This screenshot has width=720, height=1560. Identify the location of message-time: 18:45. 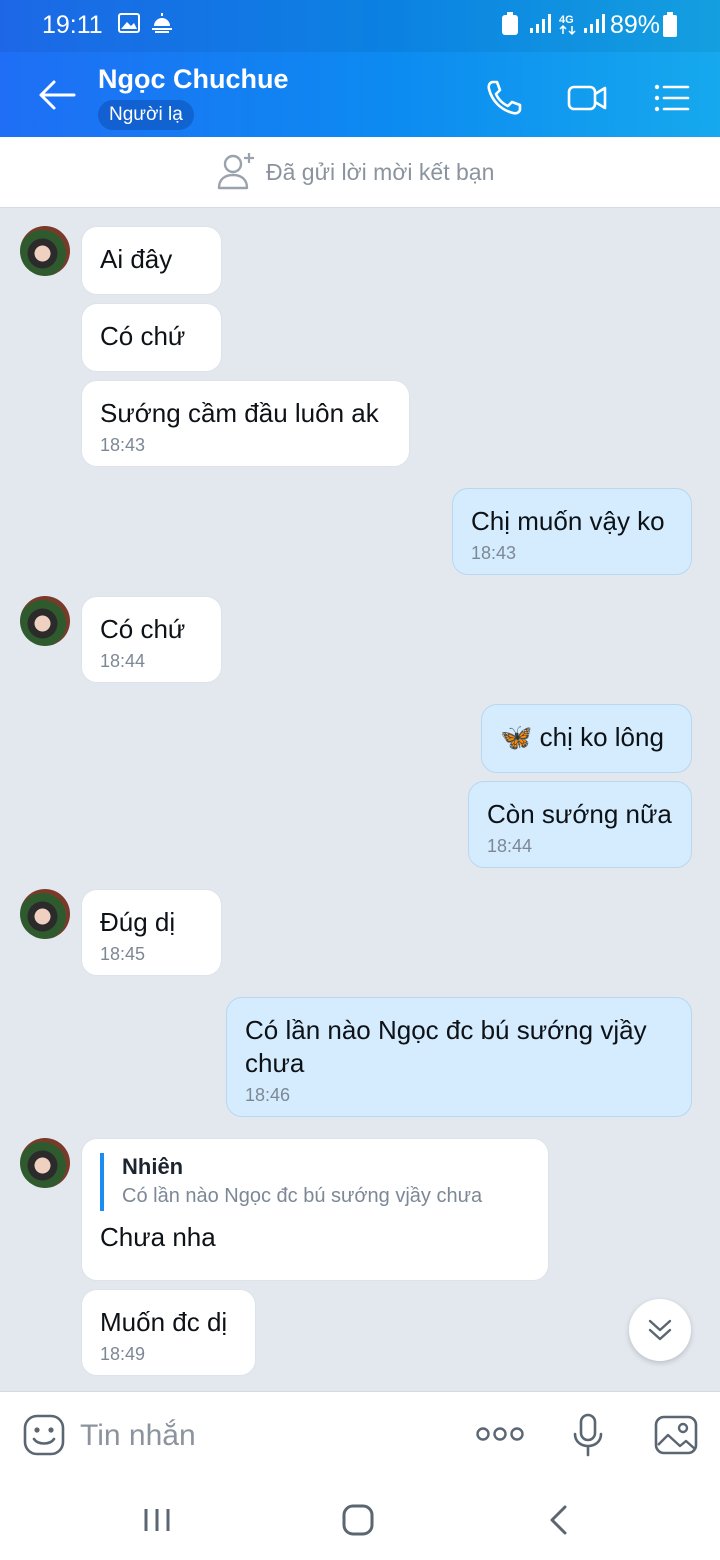
(123, 954).